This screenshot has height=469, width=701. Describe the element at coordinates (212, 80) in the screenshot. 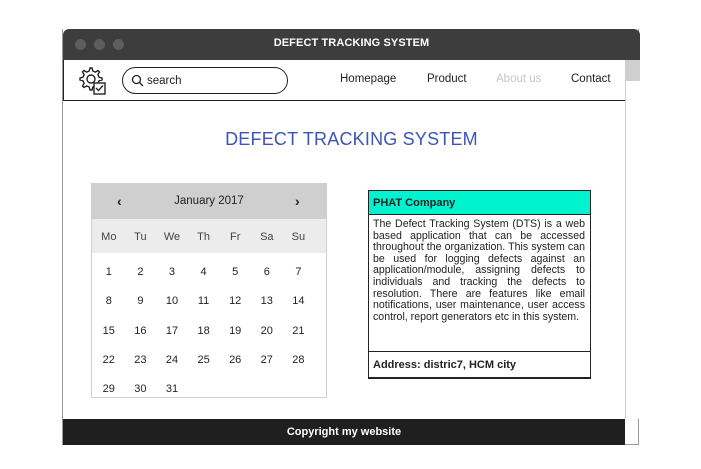

I see `search-input` at that location.